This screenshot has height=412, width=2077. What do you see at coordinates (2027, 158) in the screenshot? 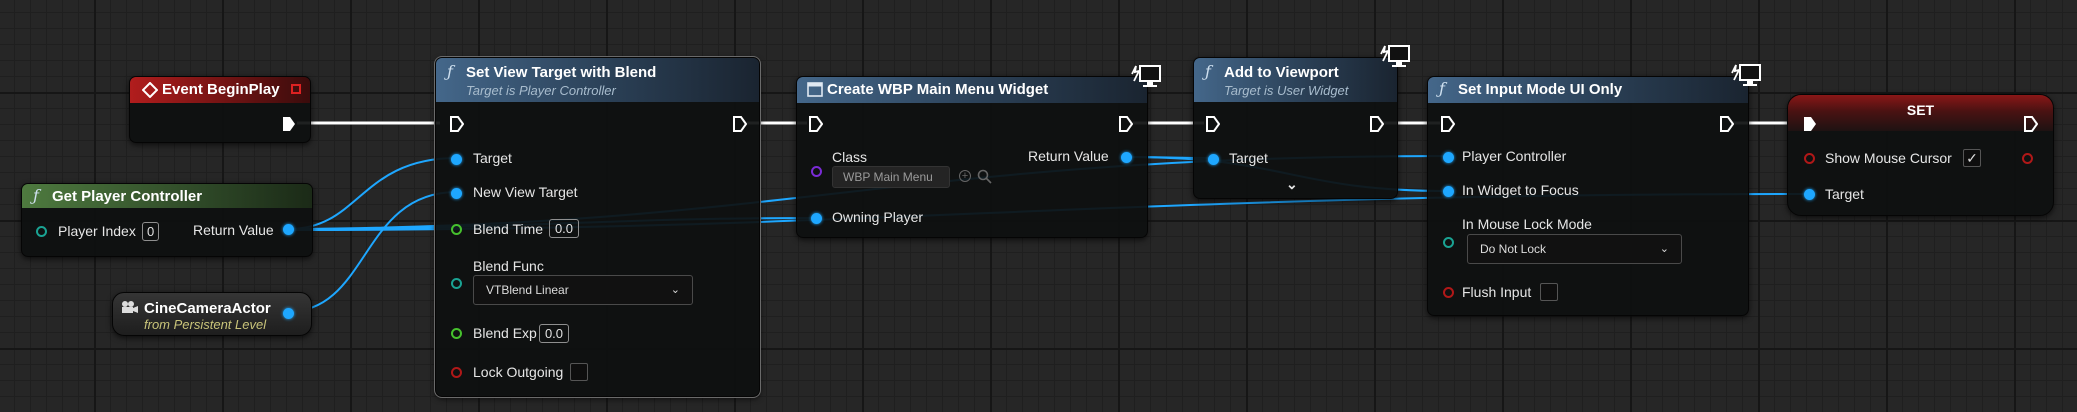
I see `show-cursor-output-pin` at bounding box center [2027, 158].